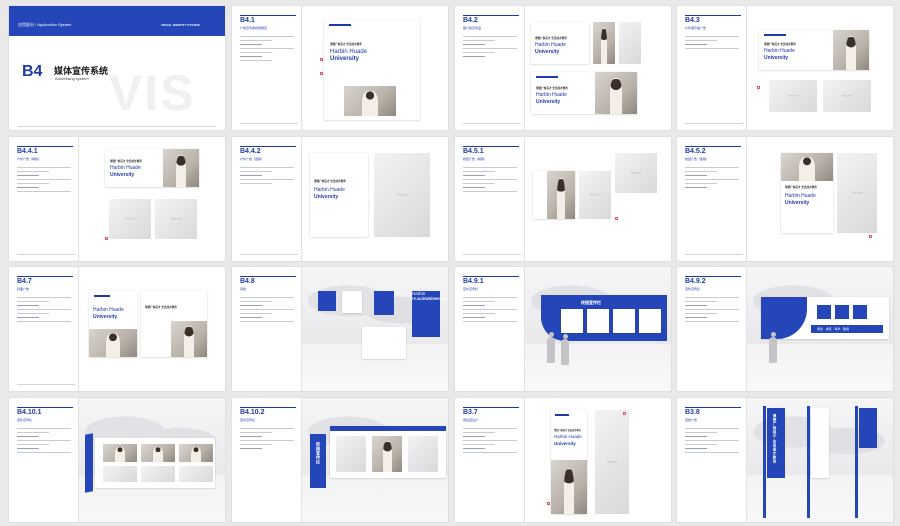 Image resolution: width=900 pixels, height=526 pixels. Describe the element at coordinates (267, 460) in the screenshot. I see `spec-panel: B4.10.2 室外宣传栏` at that location.